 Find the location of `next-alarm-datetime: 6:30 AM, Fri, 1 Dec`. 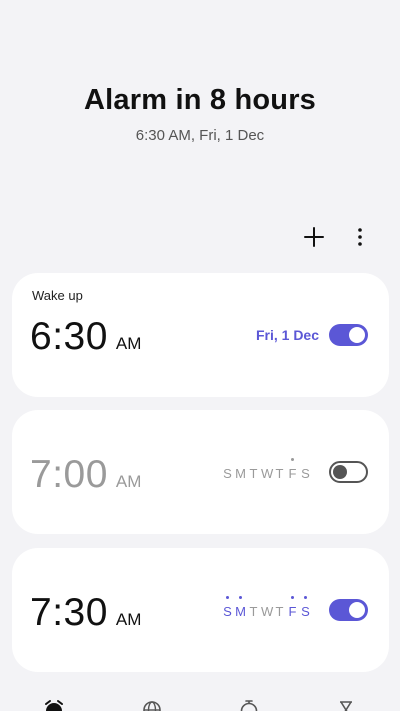

next-alarm-datetime: 6:30 AM, Fri, 1 Dec is located at coordinates (200, 135).